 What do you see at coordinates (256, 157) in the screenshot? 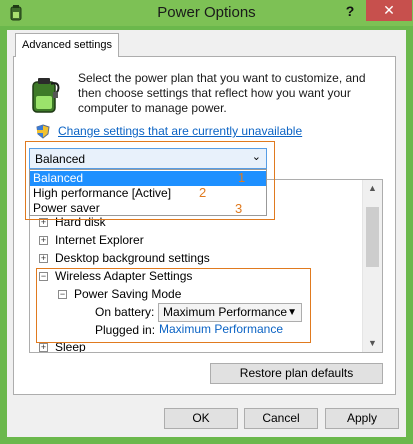
I see `chevron-down-icon: ⌄` at bounding box center [256, 157].